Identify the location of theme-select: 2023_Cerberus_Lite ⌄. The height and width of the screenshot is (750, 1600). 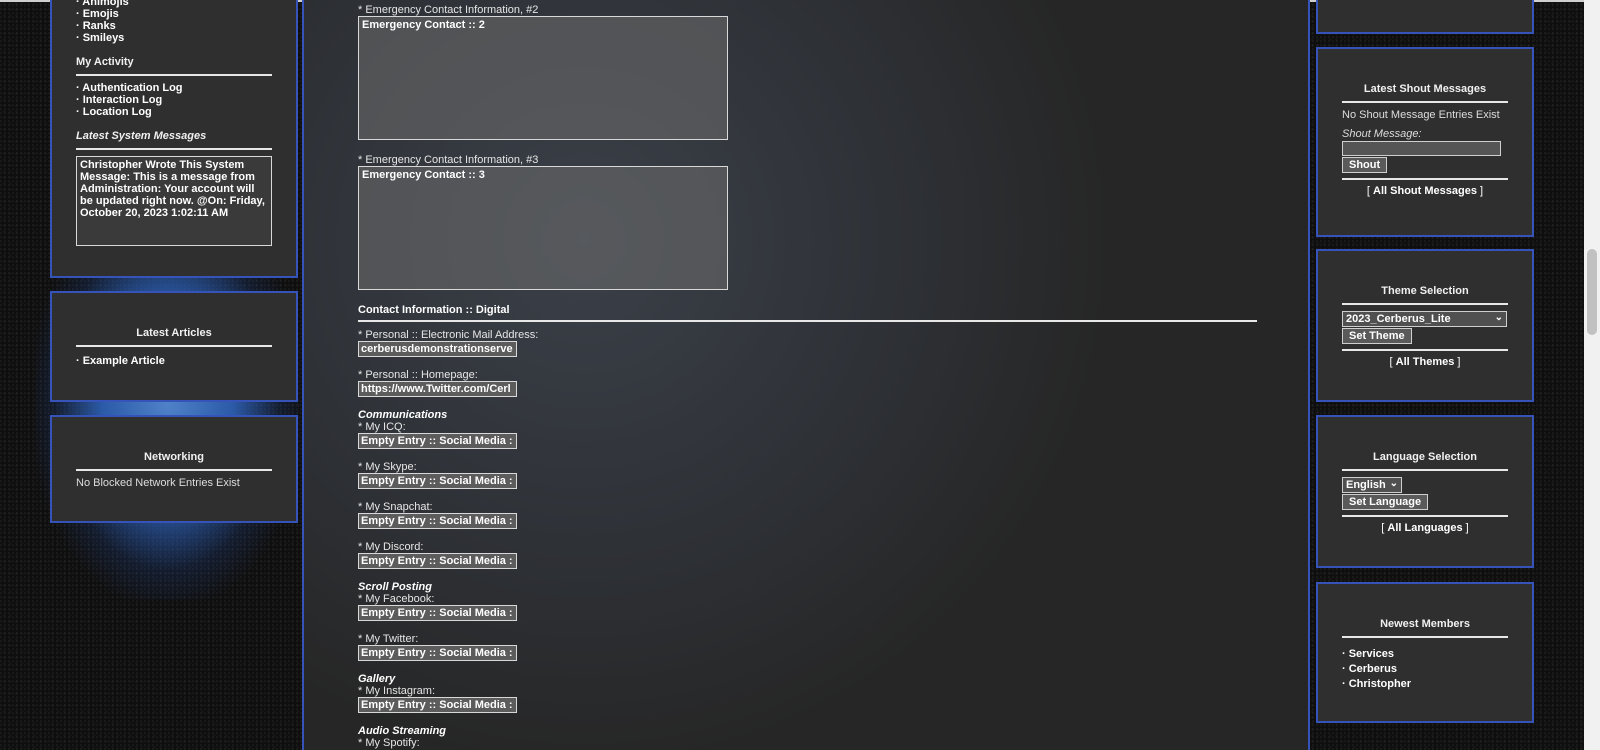
(1424, 319).